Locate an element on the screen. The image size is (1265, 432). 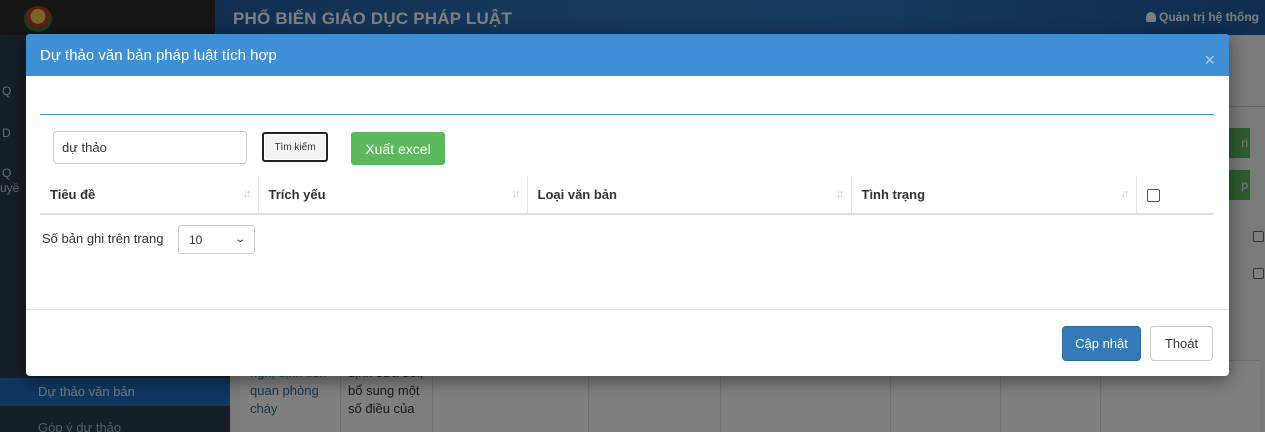
modal-header: Dự thảo văn bản pháp luật tích hợp × is located at coordinates (627, 55).